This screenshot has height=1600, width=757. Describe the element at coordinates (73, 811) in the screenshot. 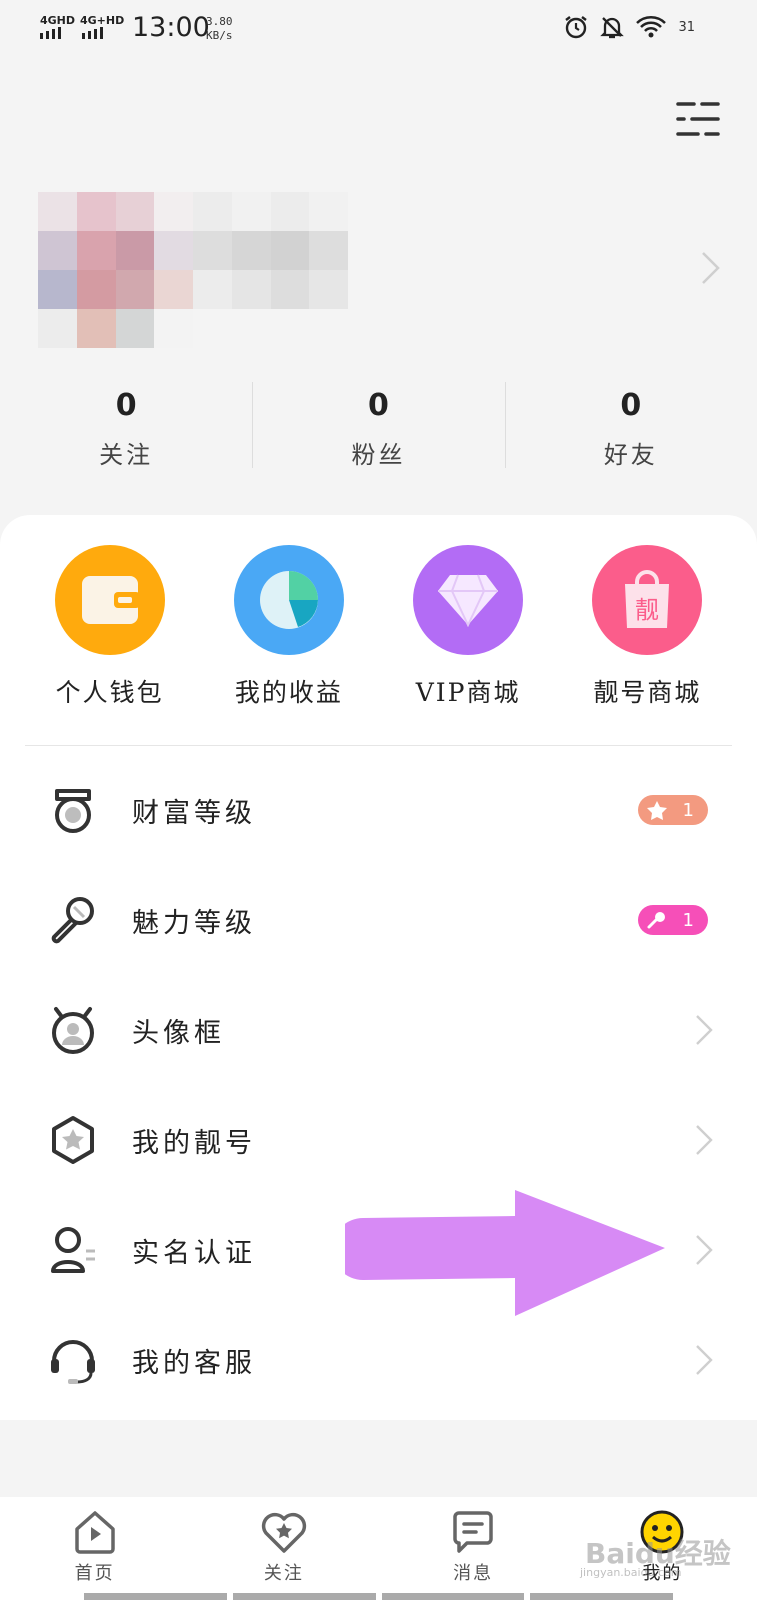

I see `medal-icon` at that location.